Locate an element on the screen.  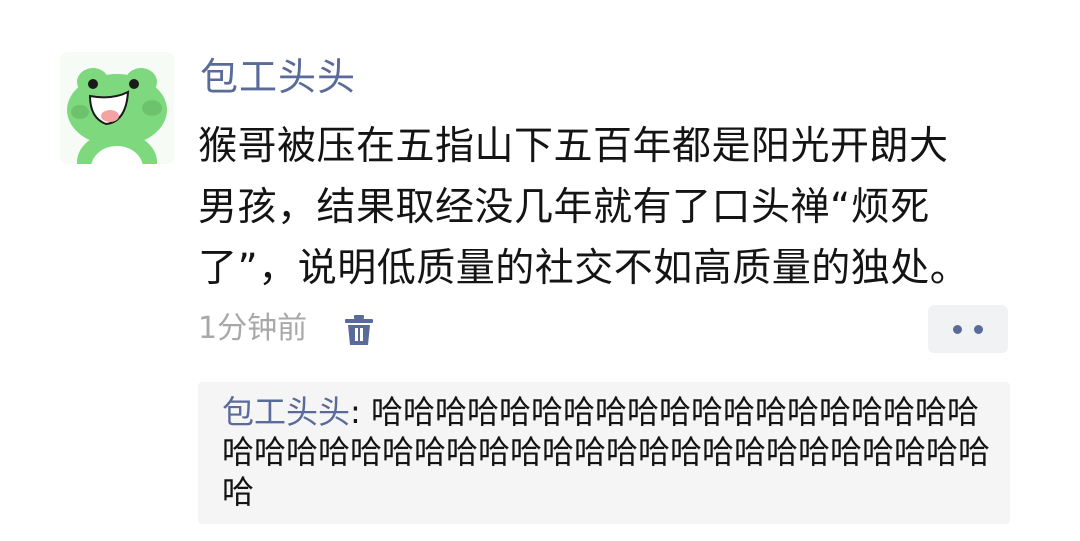
more-options-button is located at coordinates (968, 329).